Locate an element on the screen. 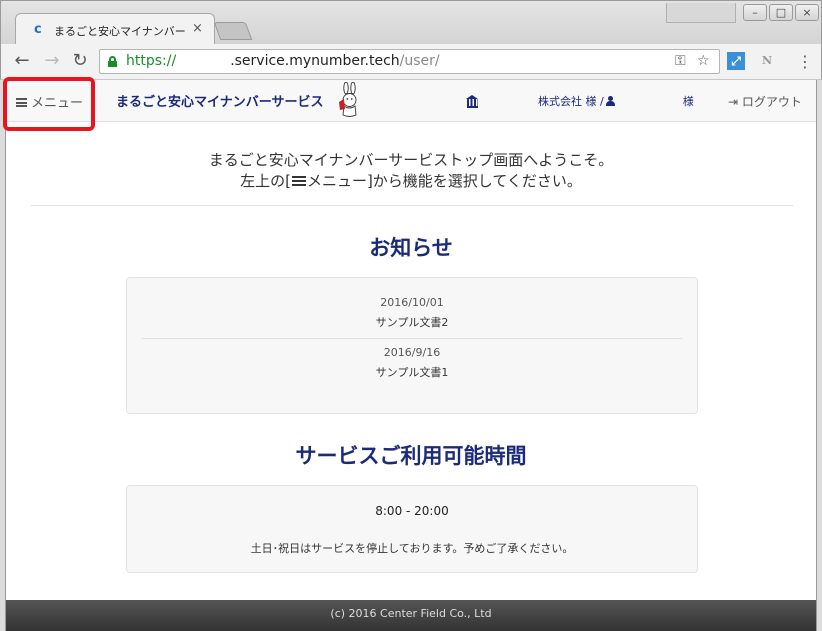 Image resolution: width=822 pixels, height=631 pixels. user-suffix: 様 is located at coordinates (688, 101).